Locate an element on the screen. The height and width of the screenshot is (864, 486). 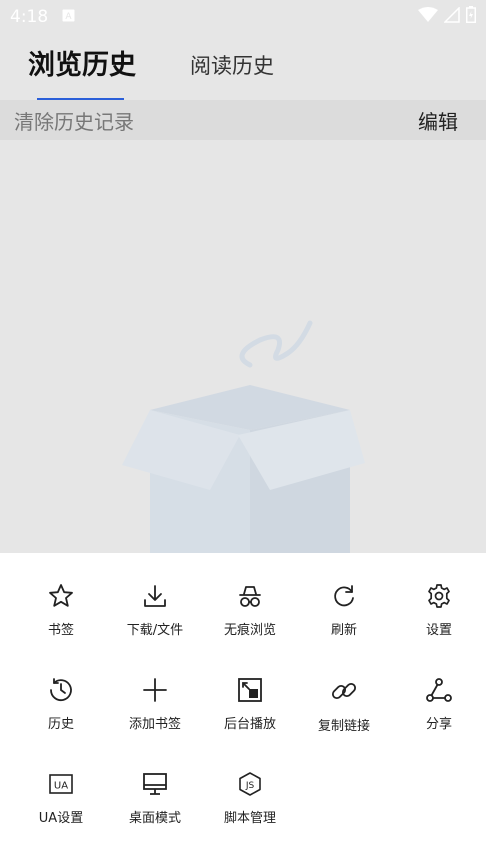
edit-button: 编辑 is located at coordinates (438, 120).